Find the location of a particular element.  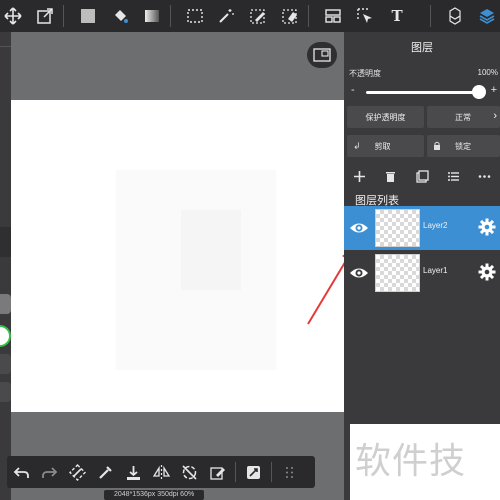

layer-list-icon is located at coordinates (453, 176).